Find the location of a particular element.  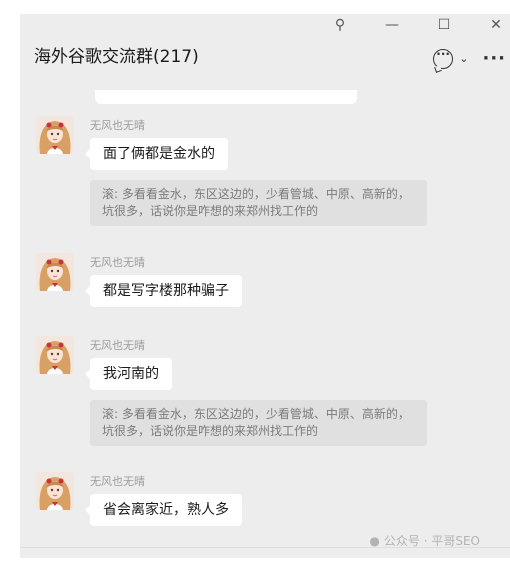

chat-bubble-icon is located at coordinates (443, 58).